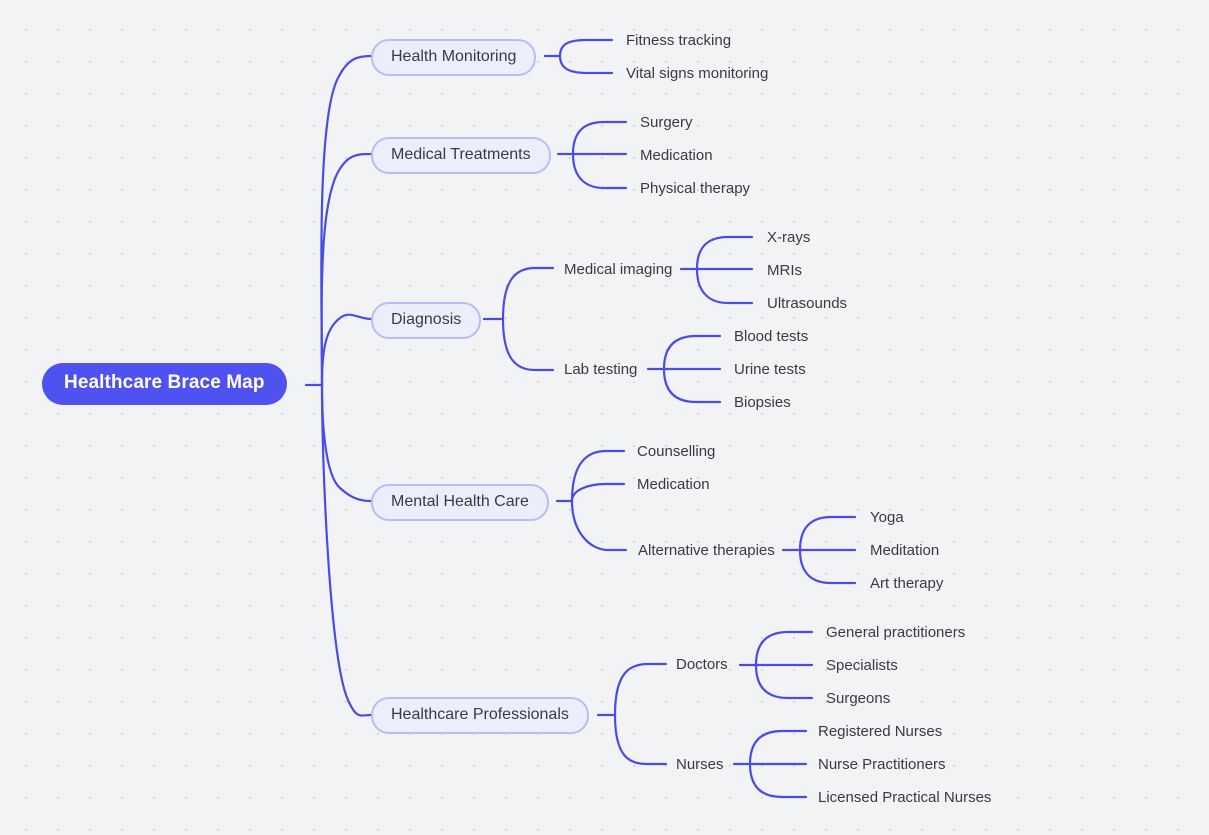  What do you see at coordinates (770, 369) in the screenshot?
I see `leaf-node-urine-tests: Urine tests` at bounding box center [770, 369].